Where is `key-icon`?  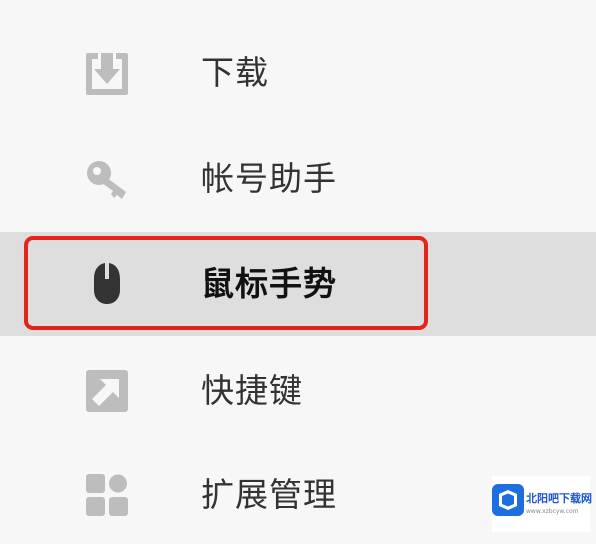 key-icon is located at coordinates (106, 180).